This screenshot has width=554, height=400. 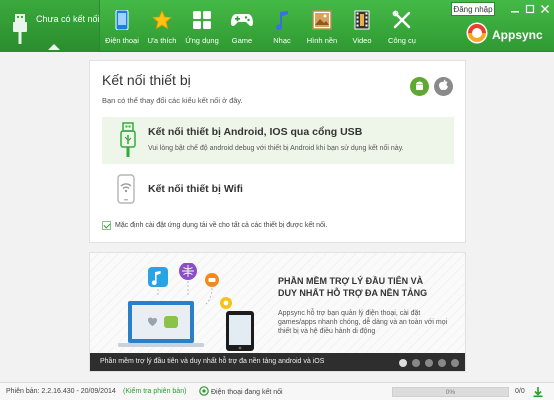 What do you see at coordinates (61, 391) in the screenshot?
I see `version-text: Phiên bản: 2.2.16.430 - 20/09/2014` at bounding box center [61, 391].